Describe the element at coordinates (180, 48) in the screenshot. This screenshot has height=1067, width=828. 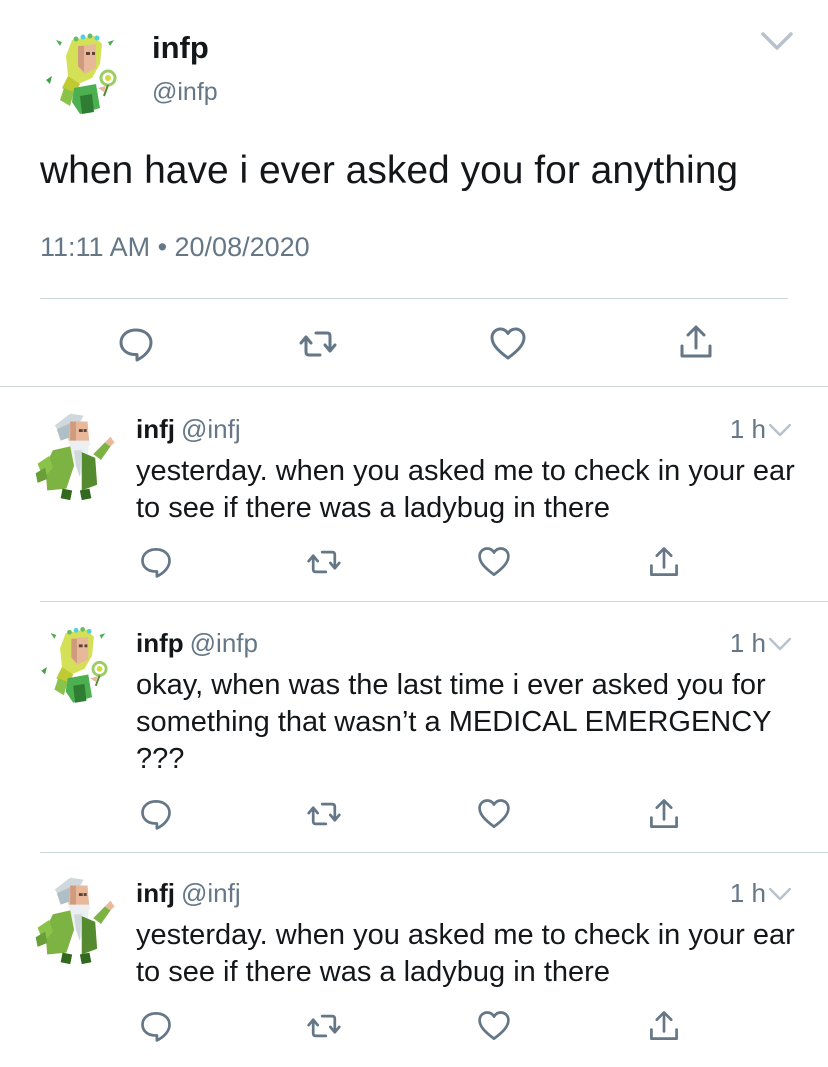
I see `main-tweet-display-name: infp` at that location.